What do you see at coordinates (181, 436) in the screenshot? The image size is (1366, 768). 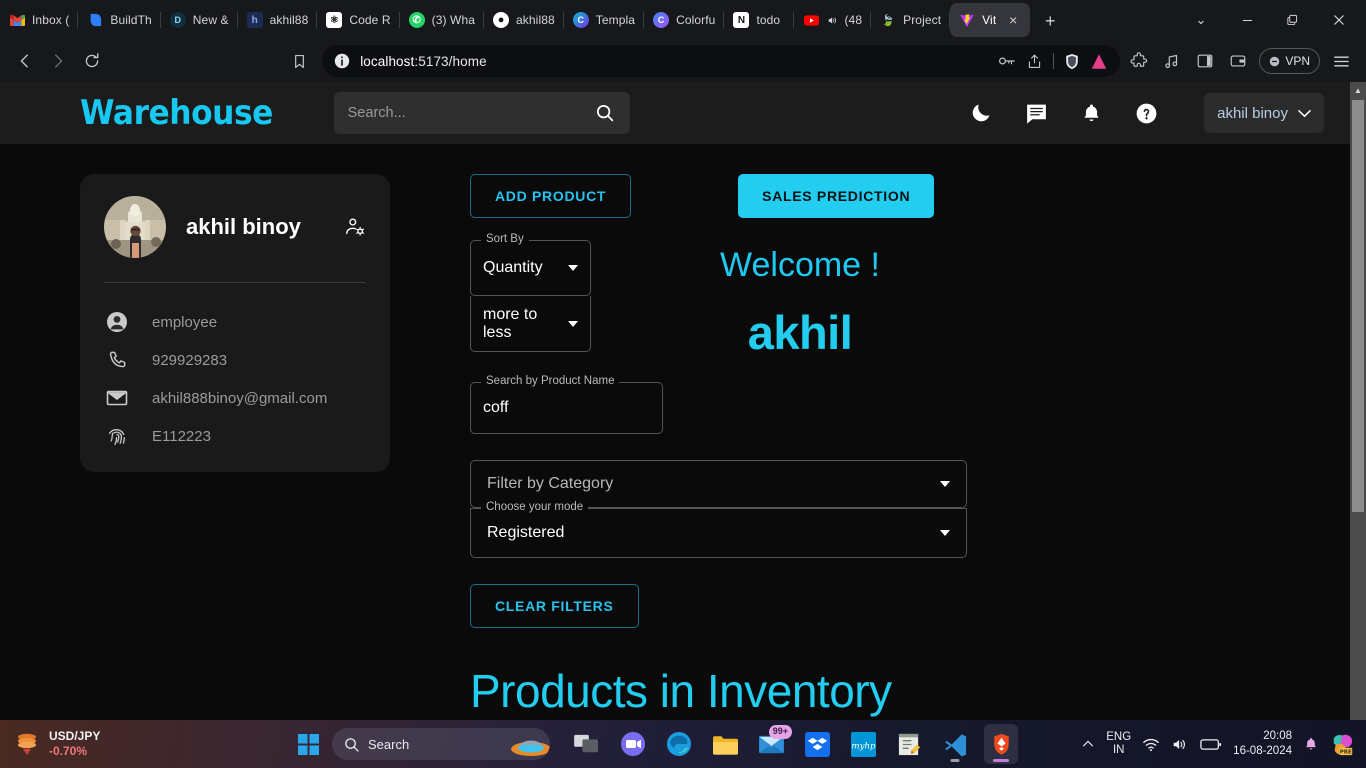 I see `profile-id-text: E112223` at bounding box center [181, 436].